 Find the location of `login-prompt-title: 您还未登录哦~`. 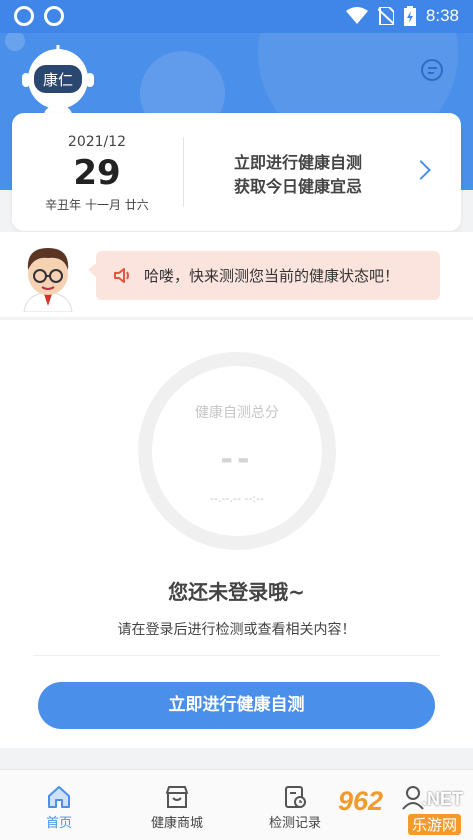

login-prompt-title: 您还未登录哦~ is located at coordinates (236, 592).